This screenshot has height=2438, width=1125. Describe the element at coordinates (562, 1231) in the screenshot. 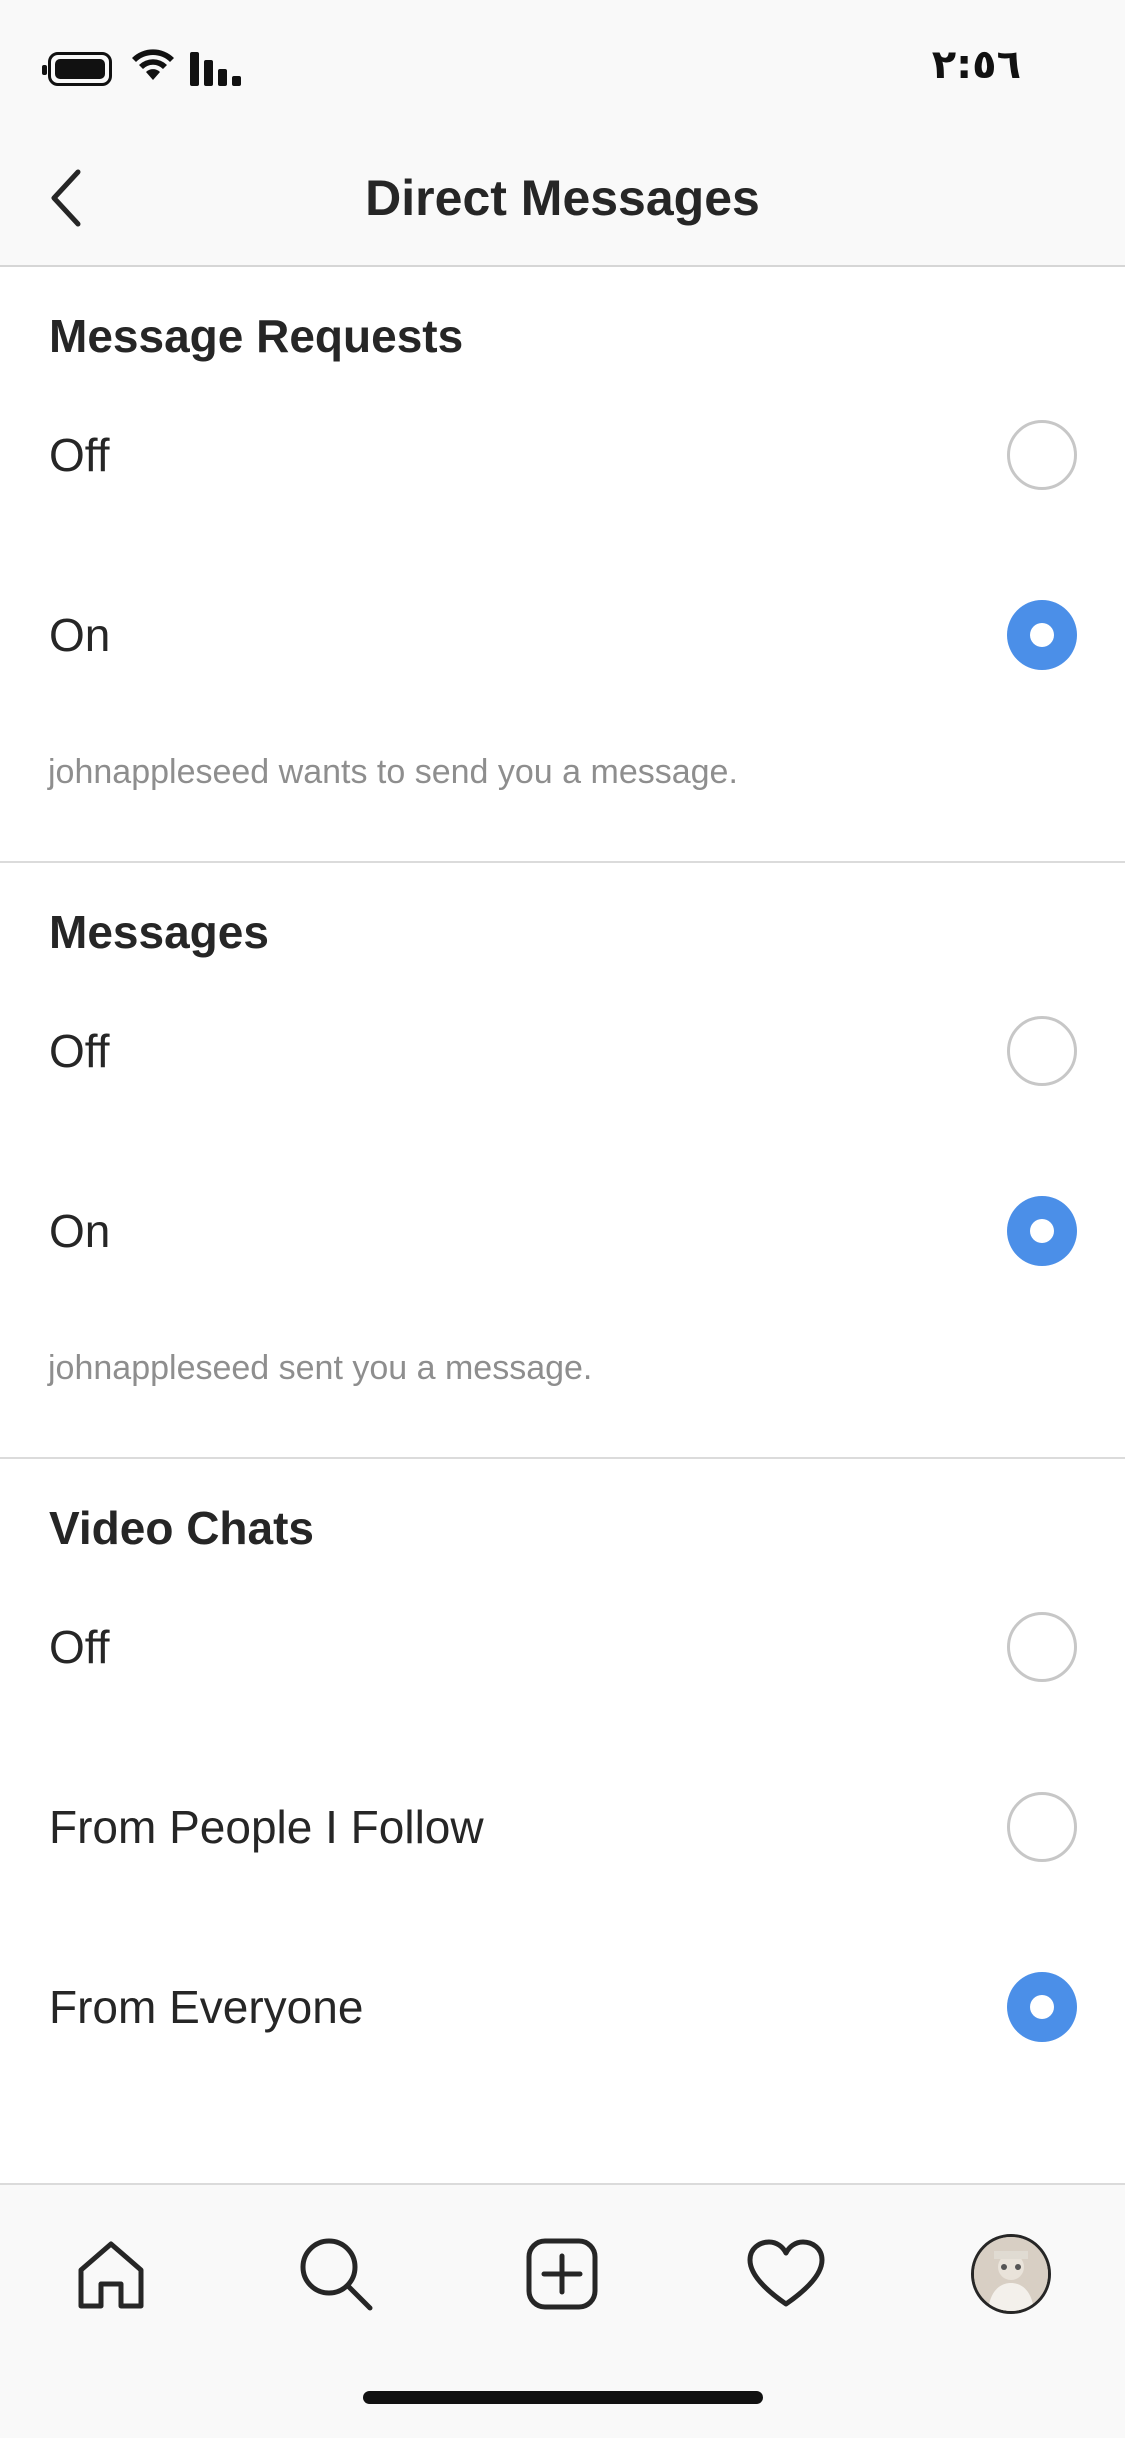

I see `option-messages-on: On` at that location.